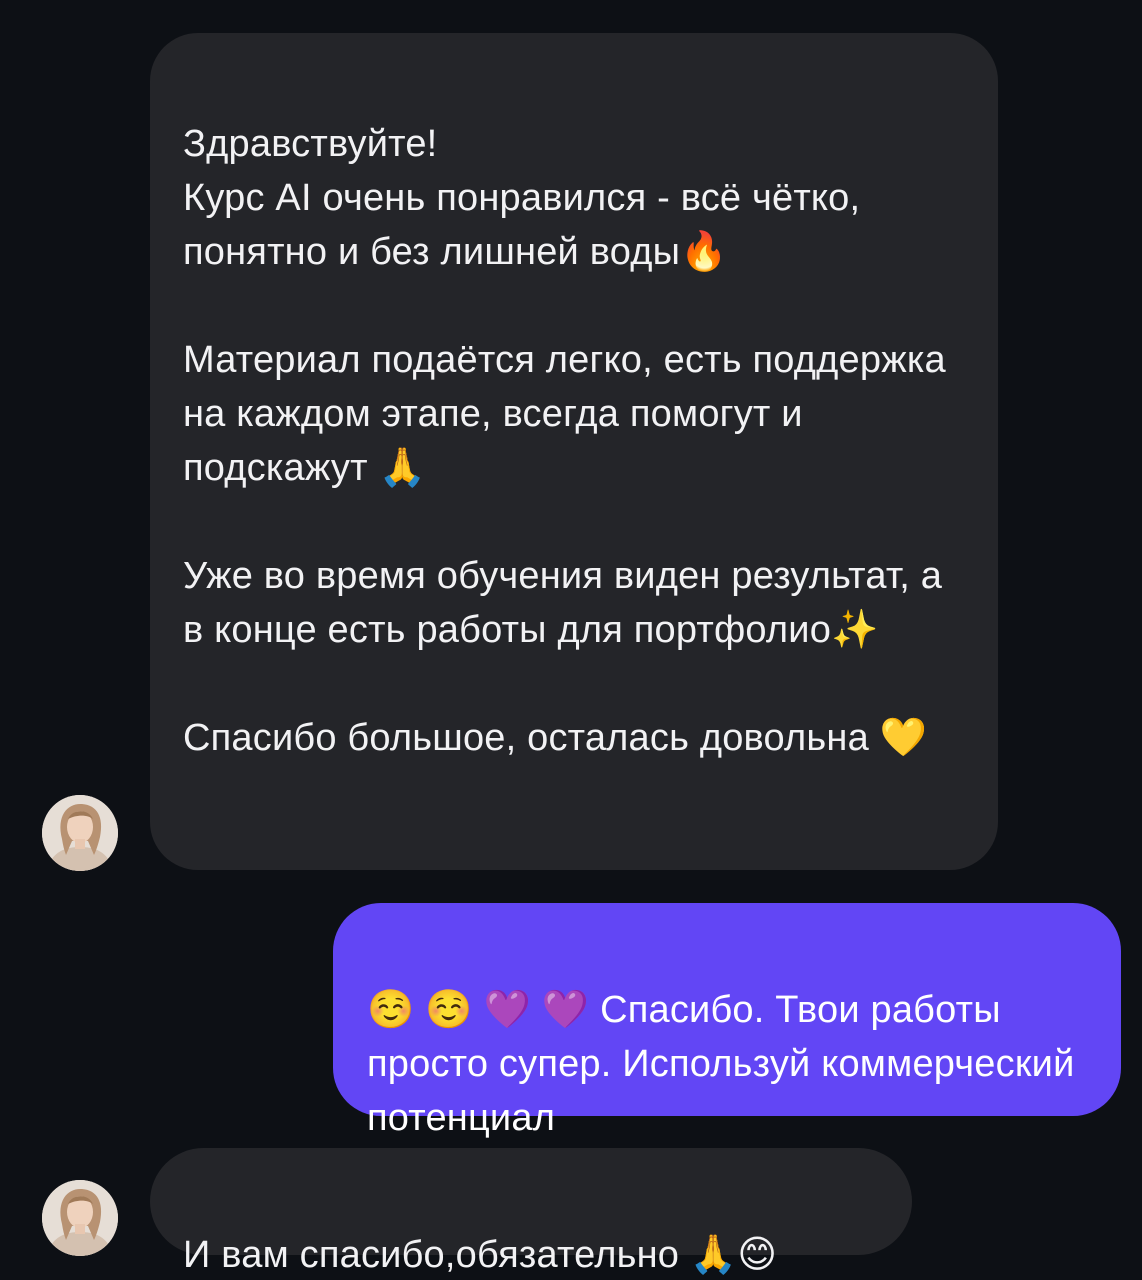  Describe the element at coordinates (531, 1212) in the screenshot. I see `incoming-message-bubble: И вам спасибо,обязательно 🙏😊` at that location.